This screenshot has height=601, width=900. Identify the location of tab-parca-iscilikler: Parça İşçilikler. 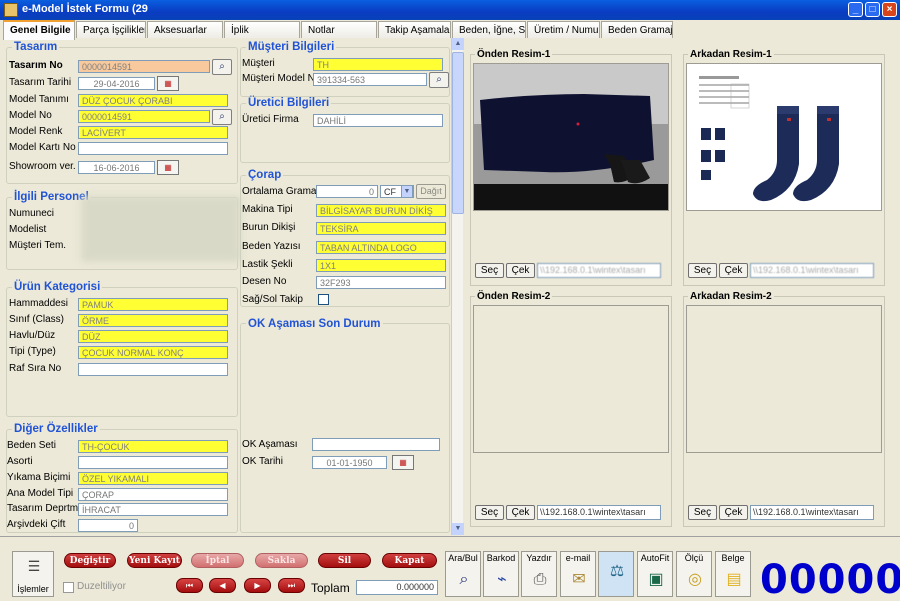
(111, 30).